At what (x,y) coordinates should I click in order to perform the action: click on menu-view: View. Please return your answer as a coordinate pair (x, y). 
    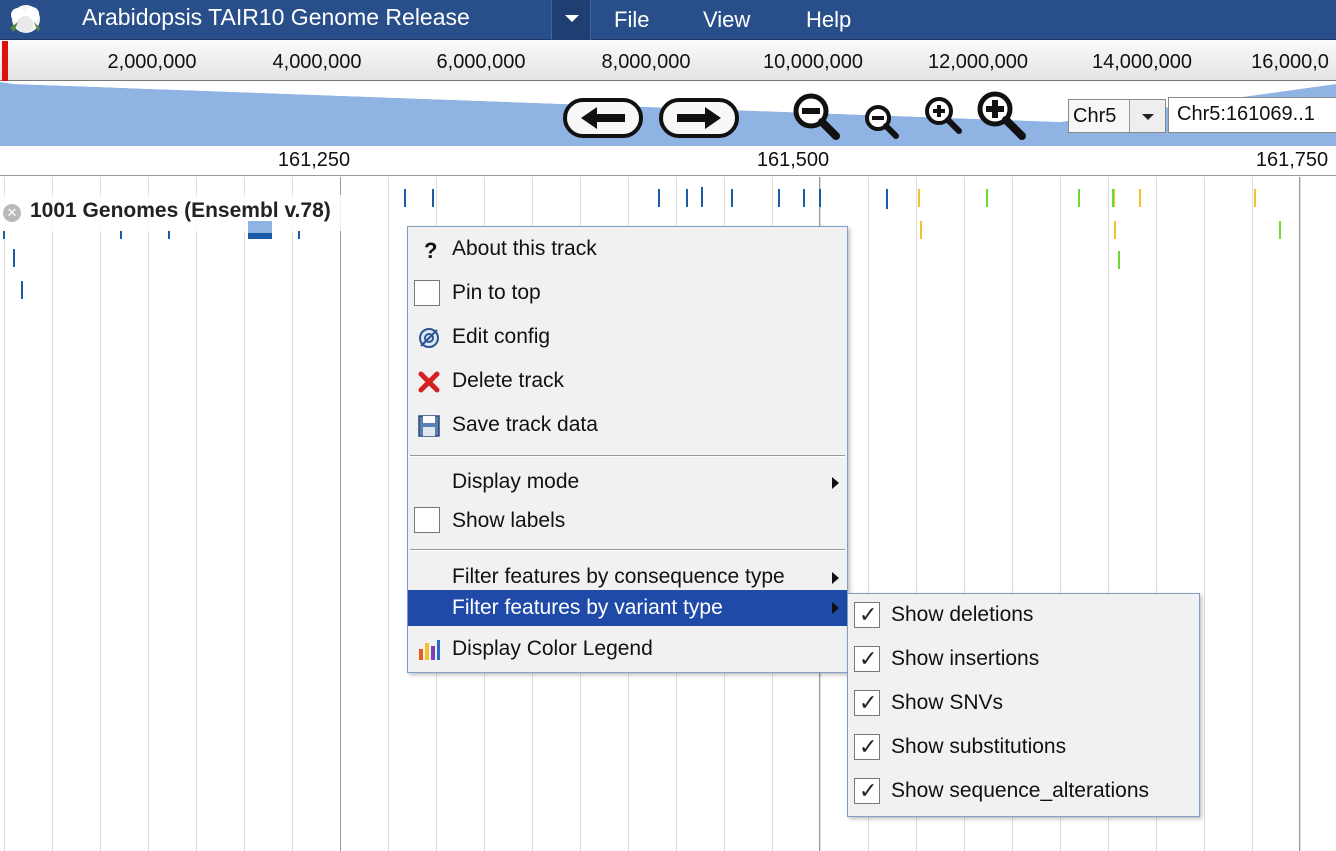
    Looking at the image, I should click on (726, 20).